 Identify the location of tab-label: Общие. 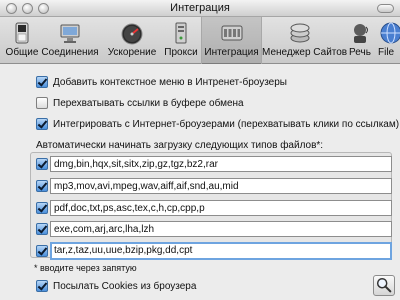
(22, 52).